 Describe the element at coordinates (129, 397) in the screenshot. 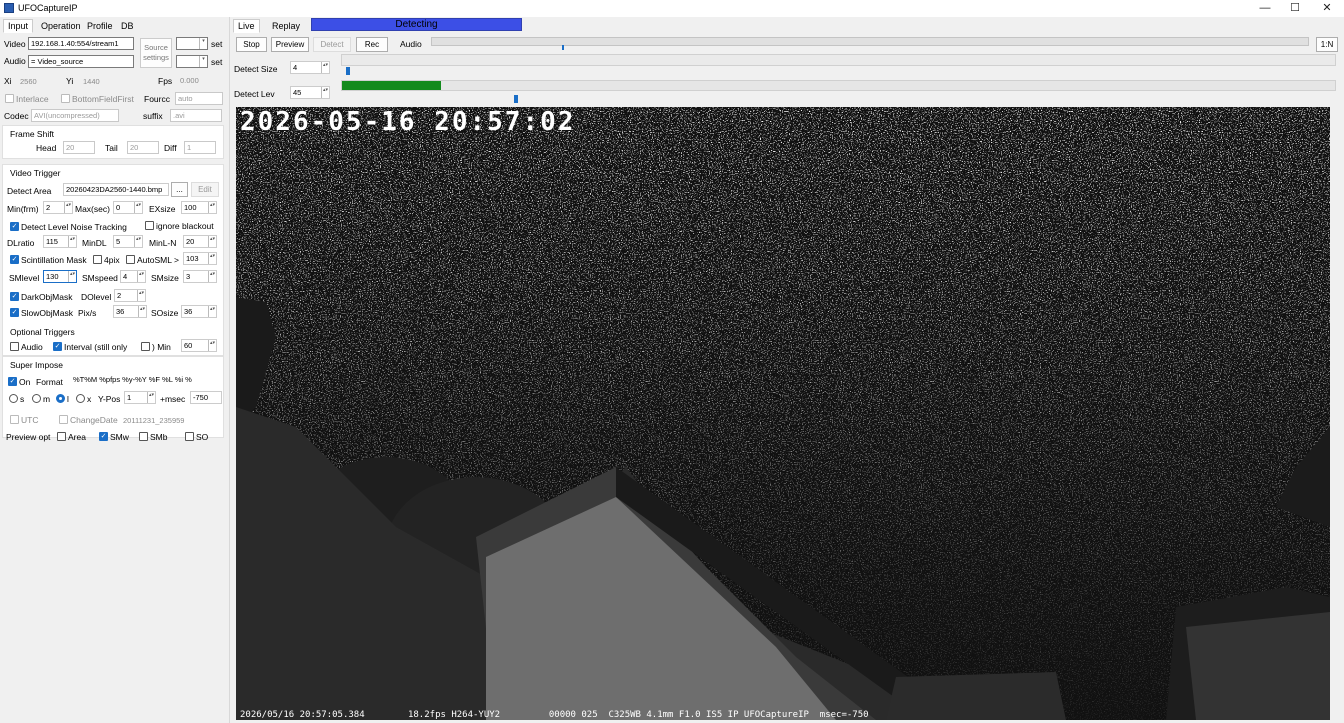

I see `ypos-value: 1` at that location.